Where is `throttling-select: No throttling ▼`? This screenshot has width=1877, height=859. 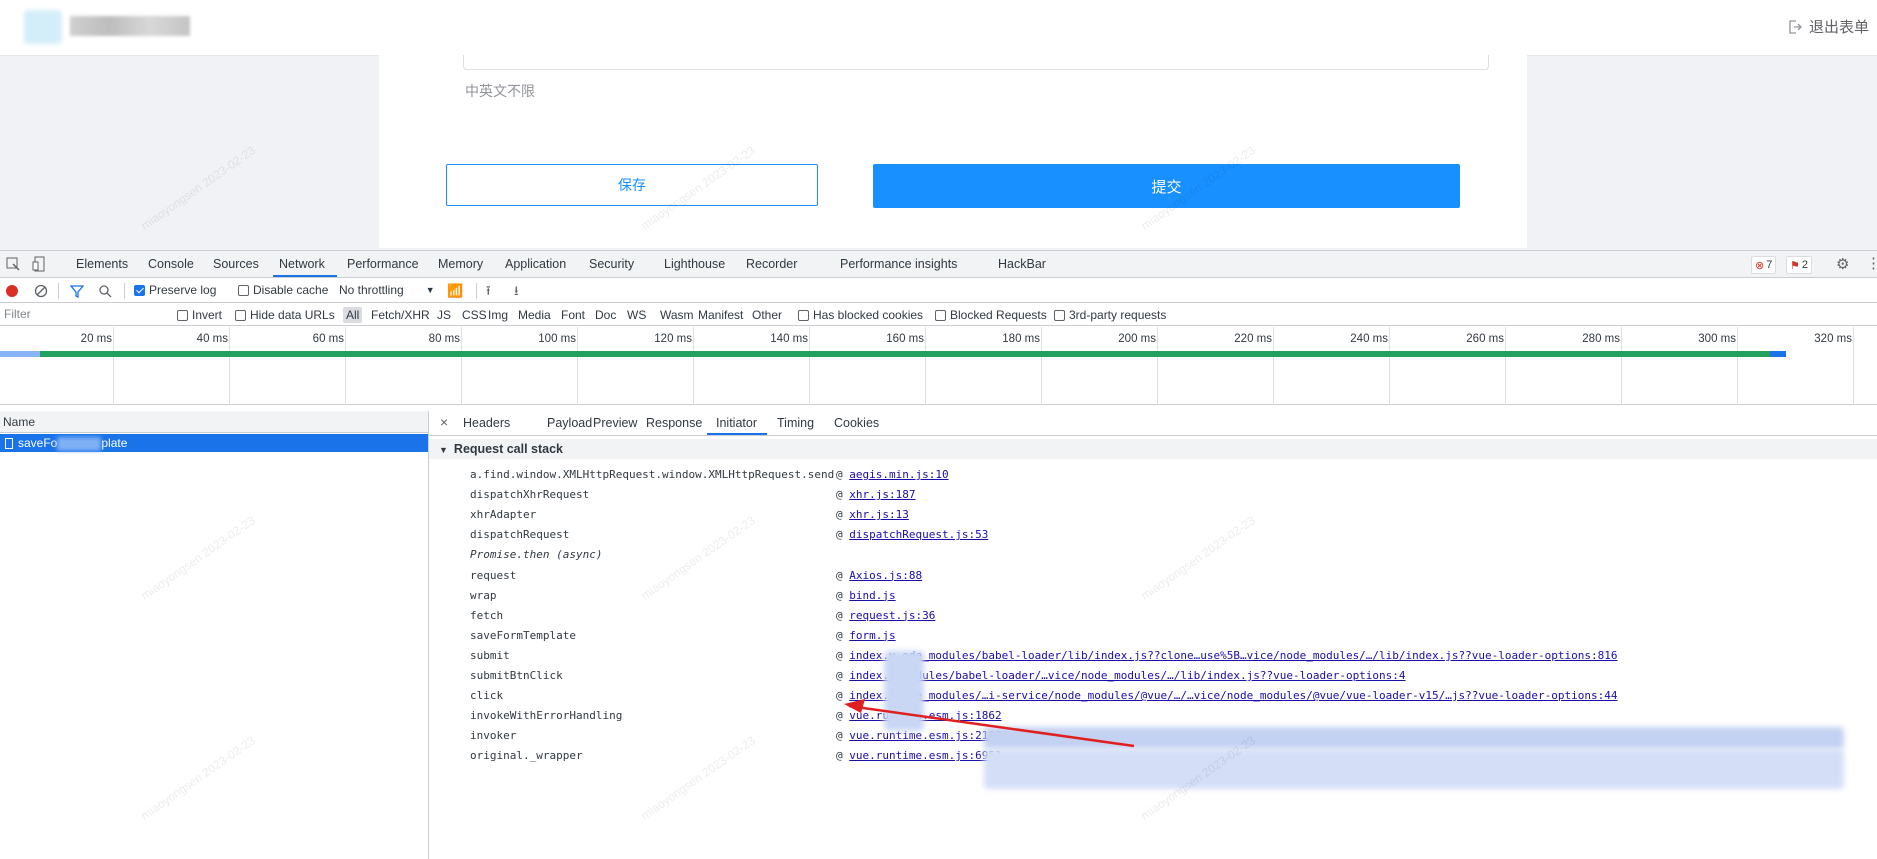
throttling-select: No throttling ▼ is located at coordinates (387, 290).